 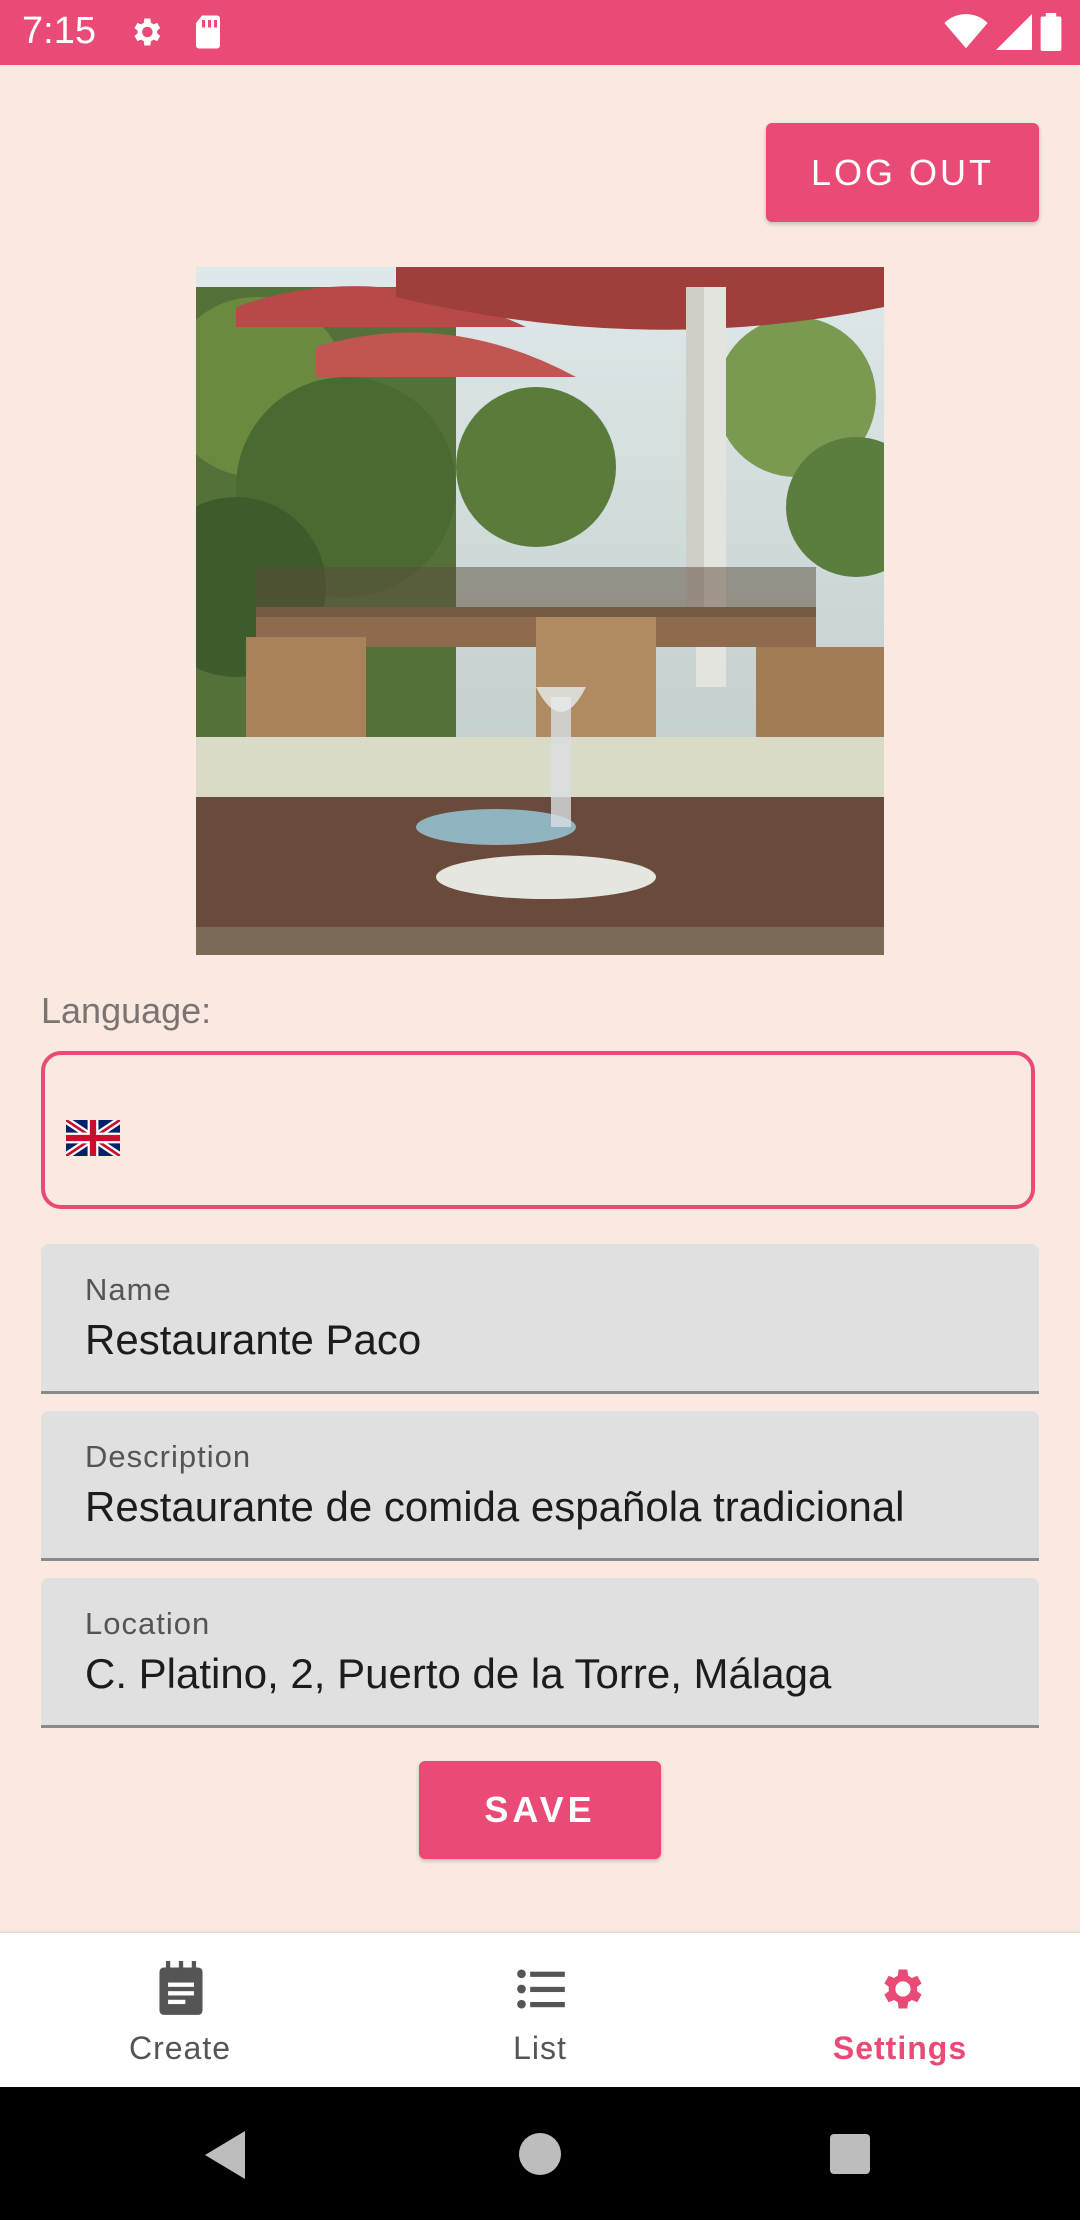 I want to click on gear-icon, so click(x=903, y=1989).